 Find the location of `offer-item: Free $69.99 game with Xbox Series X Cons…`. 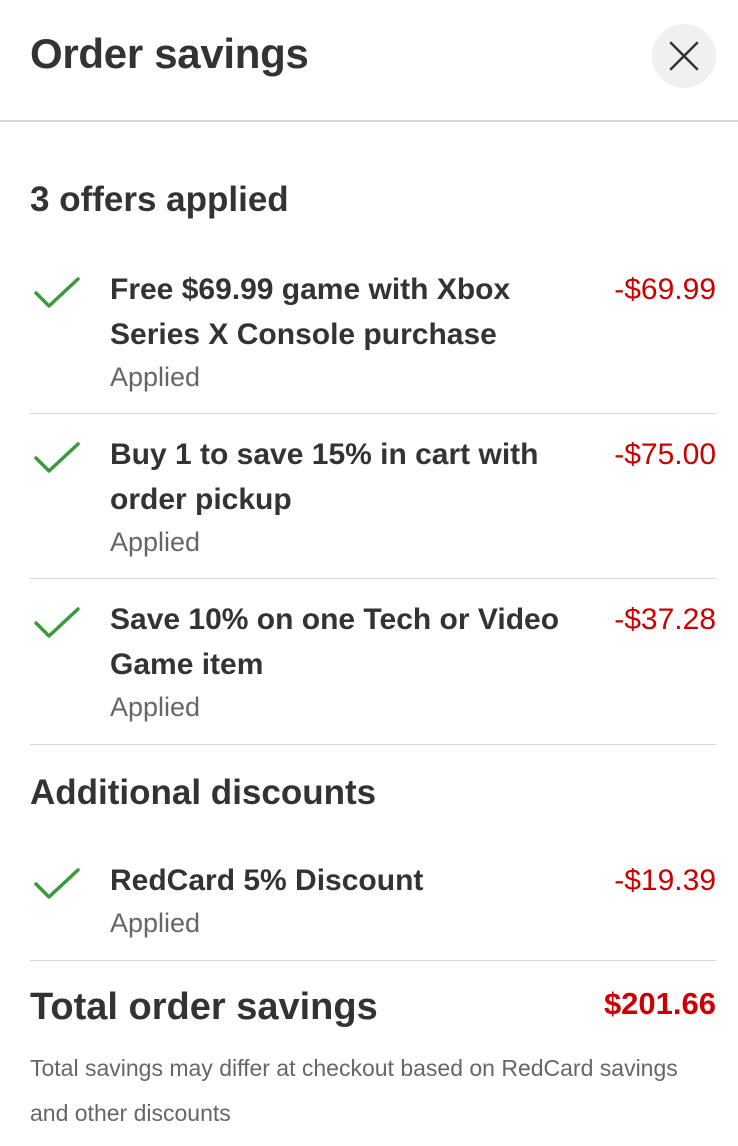

offer-item: Free $69.99 game with Xbox Series X Cons… is located at coordinates (373, 340).